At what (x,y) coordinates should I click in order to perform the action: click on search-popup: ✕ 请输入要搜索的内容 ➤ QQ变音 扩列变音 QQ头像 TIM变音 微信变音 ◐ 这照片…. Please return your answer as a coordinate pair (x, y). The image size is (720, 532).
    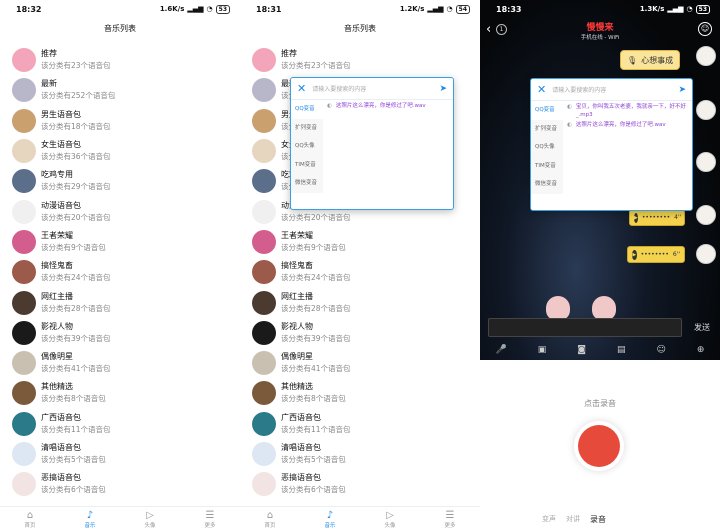
    Looking at the image, I should click on (372, 143).